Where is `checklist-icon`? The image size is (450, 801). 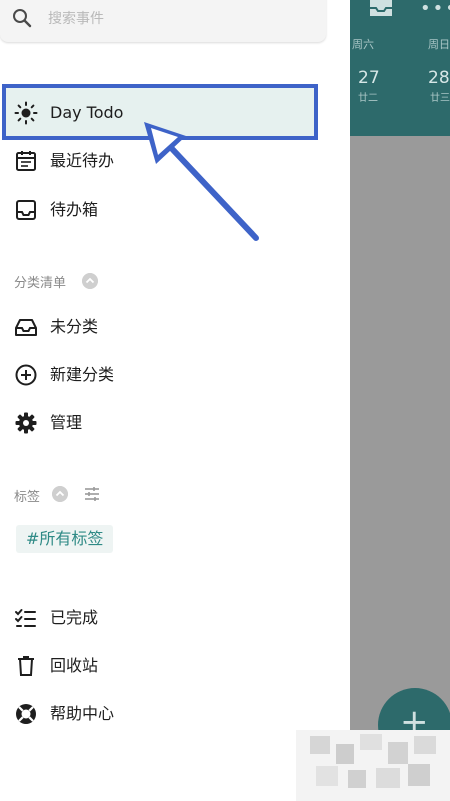
checklist-icon is located at coordinates (25, 618).